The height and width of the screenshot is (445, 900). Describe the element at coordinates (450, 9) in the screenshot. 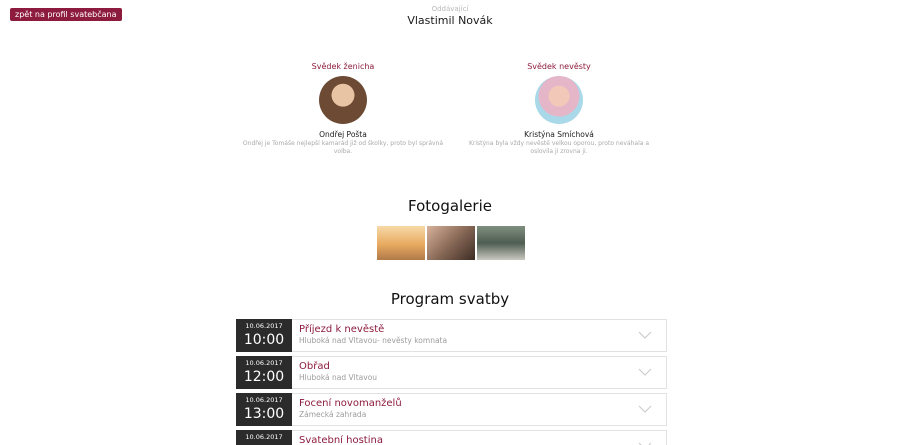

I see `officiant-label: Oddávající` at that location.